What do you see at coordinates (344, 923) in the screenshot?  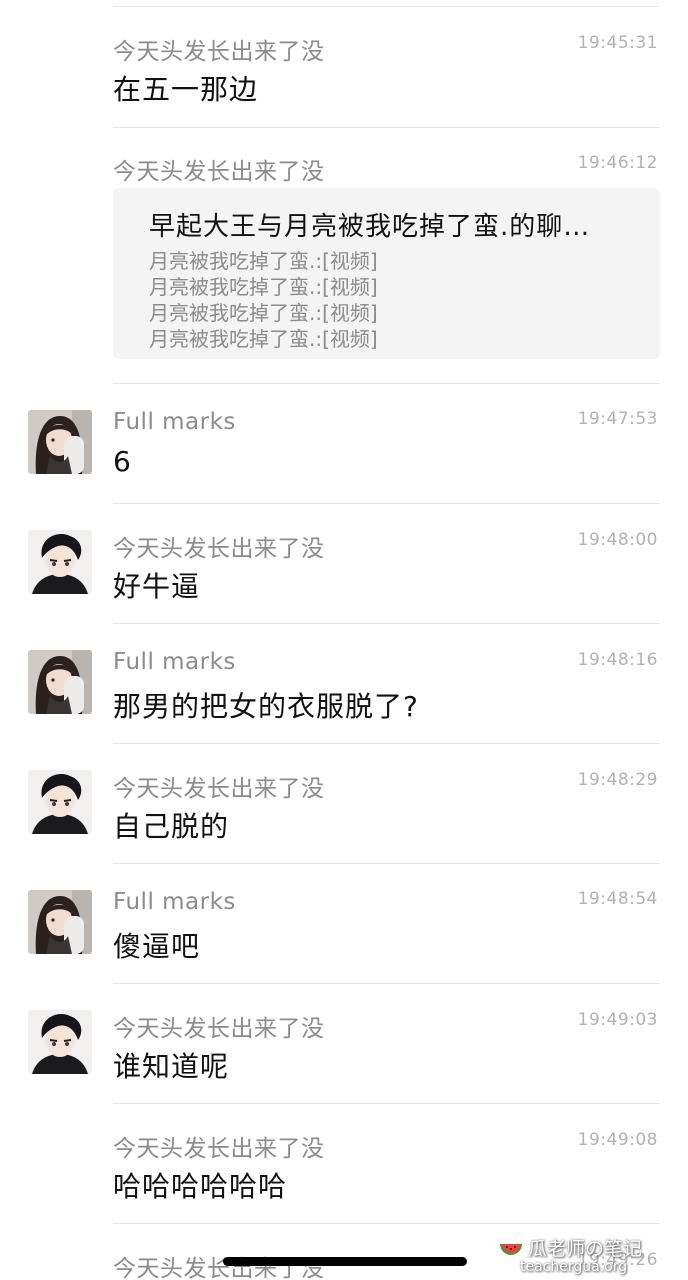 I see `message-item: Full marks 19:48:54 傻逼吧` at bounding box center [344, 923].